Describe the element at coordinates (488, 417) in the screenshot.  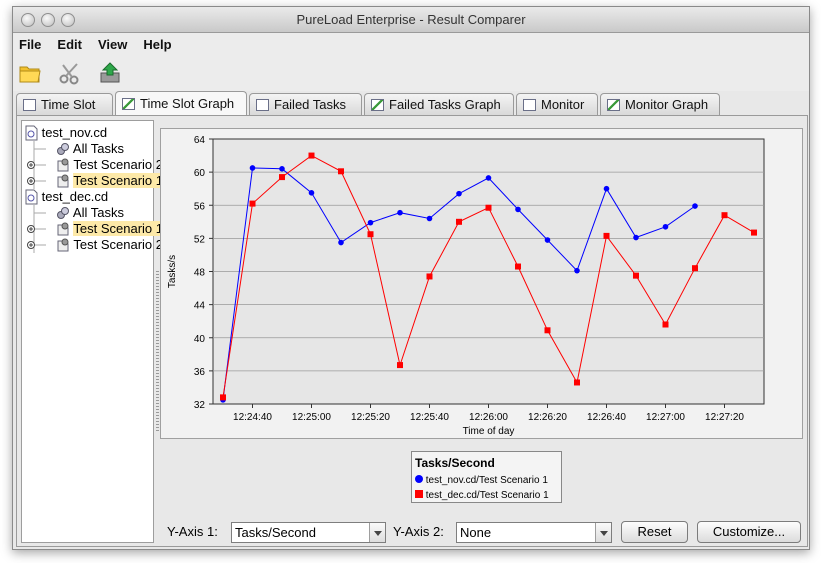
I see `x-tick-label: 12:26:00` at that location.